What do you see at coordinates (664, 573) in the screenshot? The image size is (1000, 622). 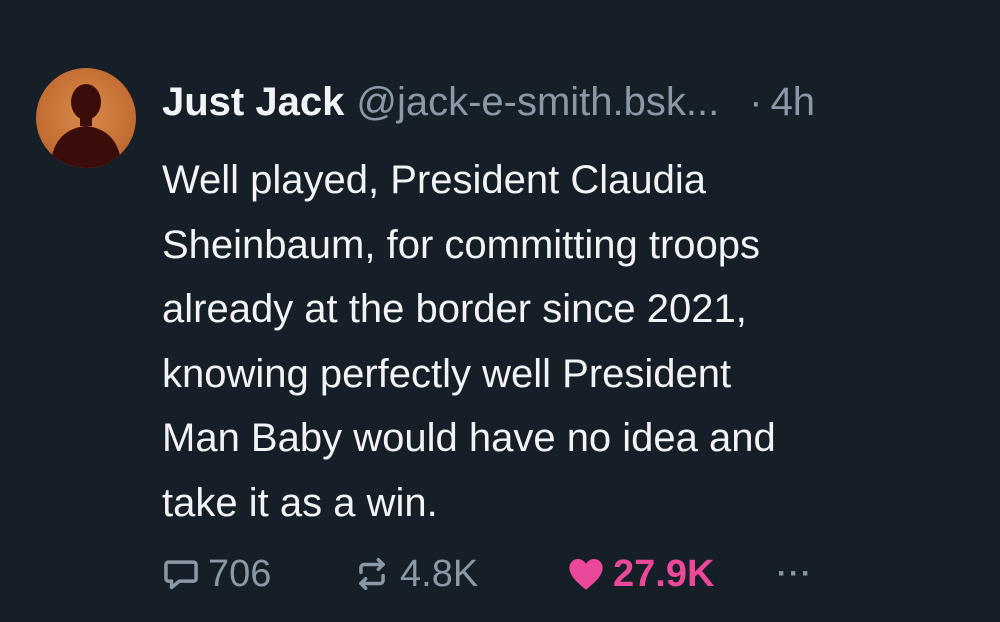 I see `like-count: 27.9K` at bounding box center [664, 573].